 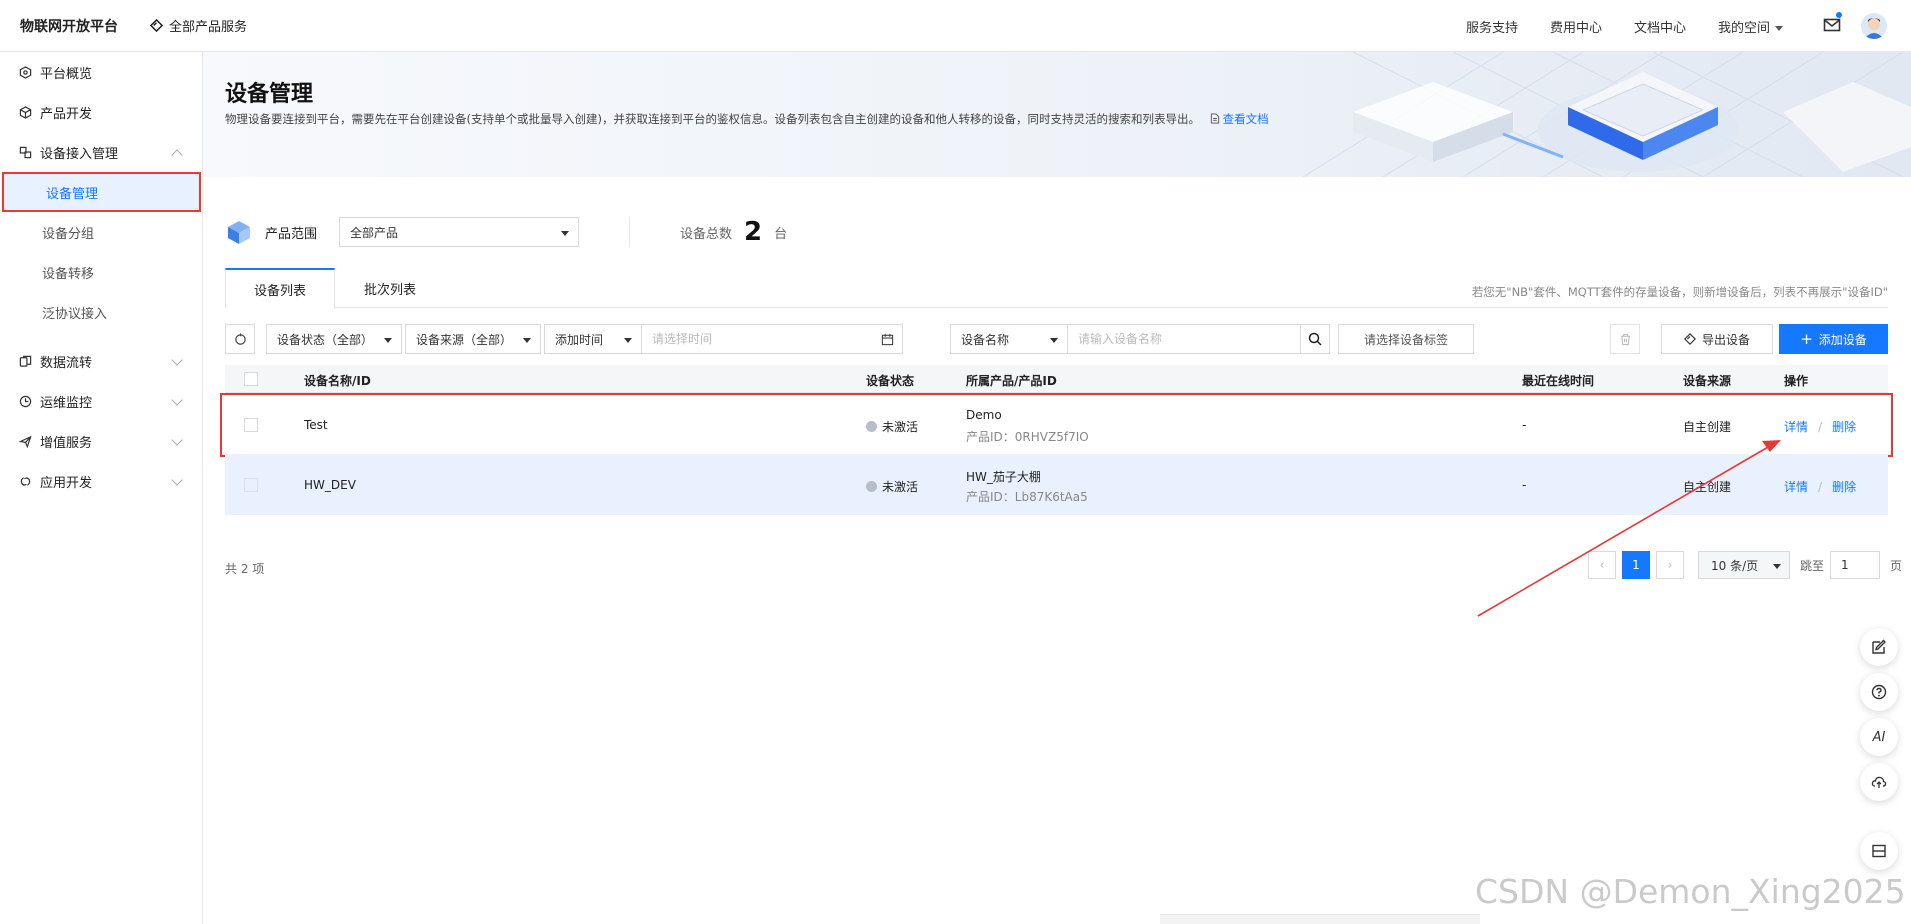 What do you see at coordinates (101, 192) in the screenshot?
I see `sidebar-item-device-management: 设备管理` at bounding box center [101, 192].